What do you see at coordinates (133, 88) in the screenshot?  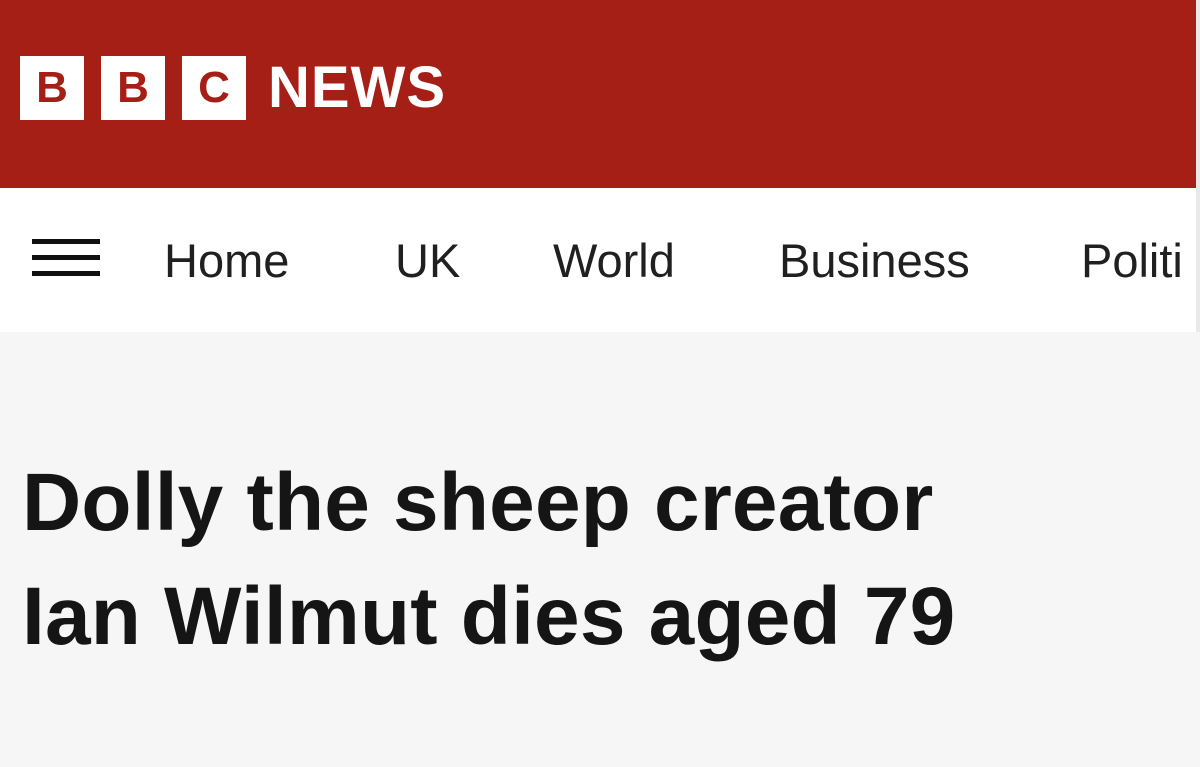 I see `bbc-logo-letter-b-second: B` at bounding box center [133, 88].